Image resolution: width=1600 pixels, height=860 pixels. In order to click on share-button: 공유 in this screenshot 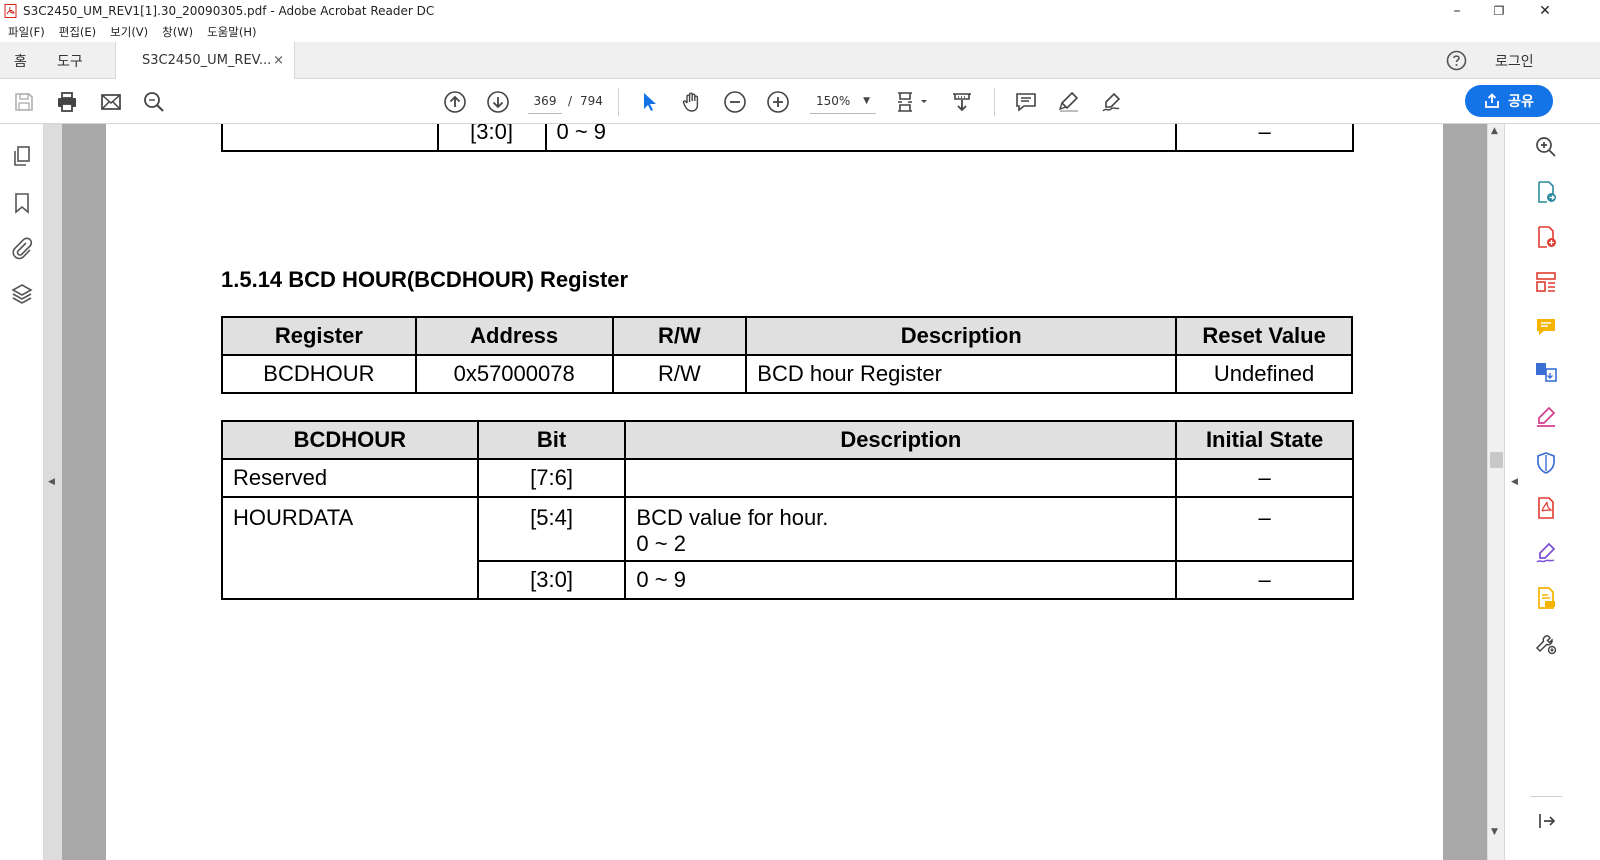, I will do `click(1509, 101)`.